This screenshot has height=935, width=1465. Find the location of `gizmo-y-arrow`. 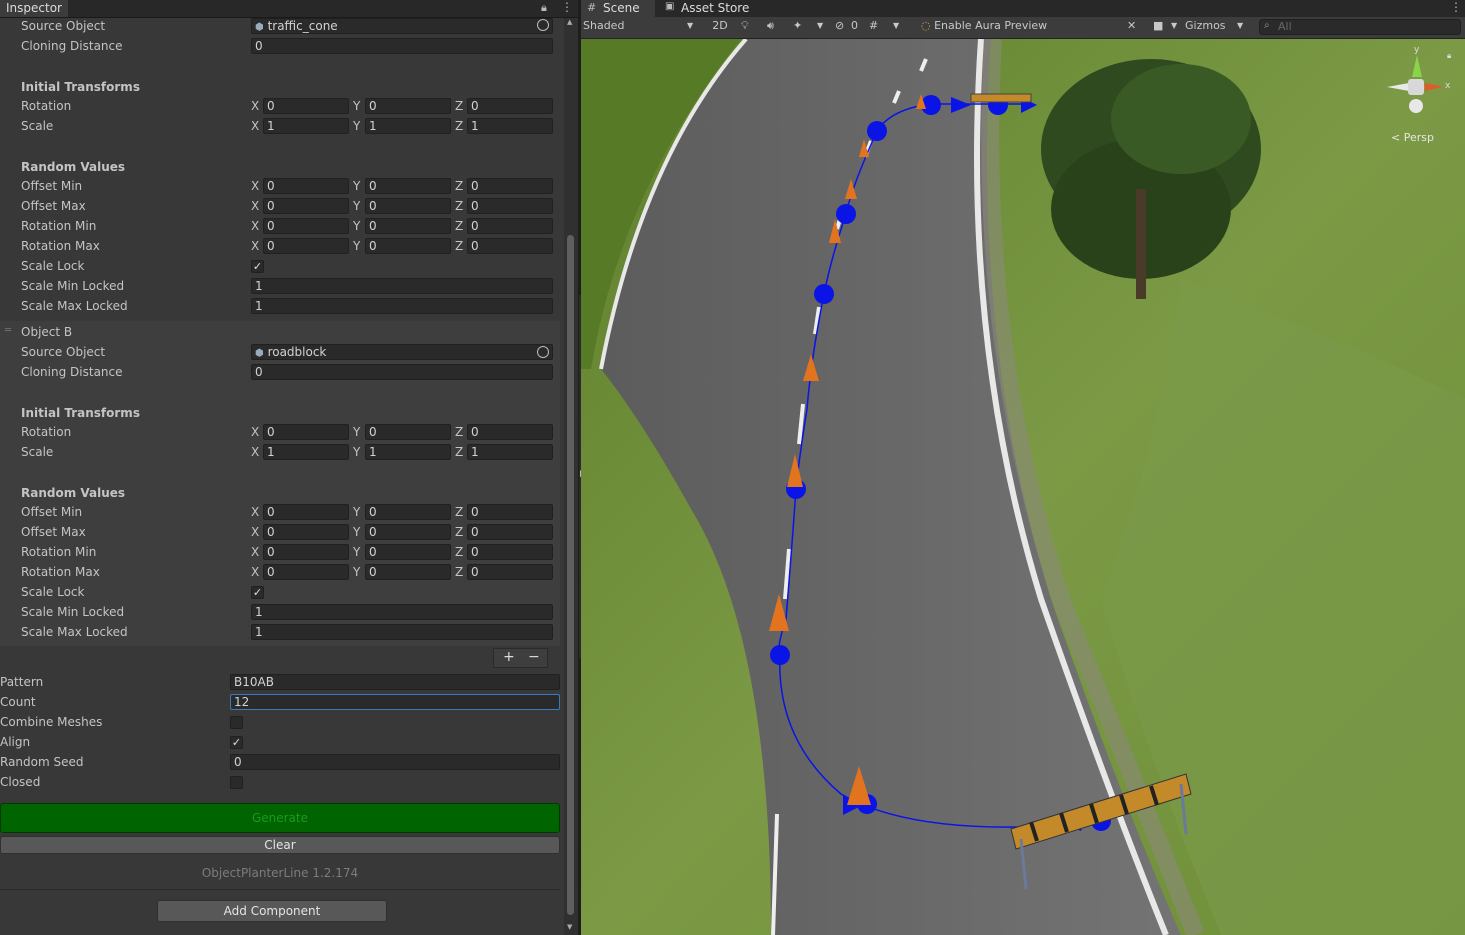

gizmo-y-arrow is located at coordinates (1417, 66).